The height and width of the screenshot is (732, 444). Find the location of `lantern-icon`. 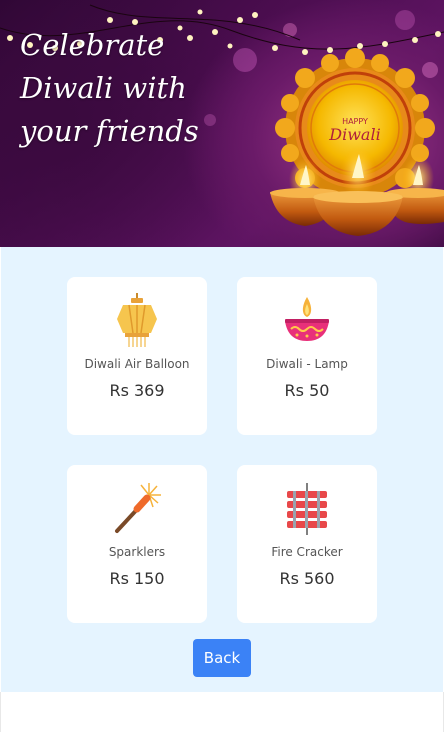

lantern-icon is located at coordinates (137, 320).